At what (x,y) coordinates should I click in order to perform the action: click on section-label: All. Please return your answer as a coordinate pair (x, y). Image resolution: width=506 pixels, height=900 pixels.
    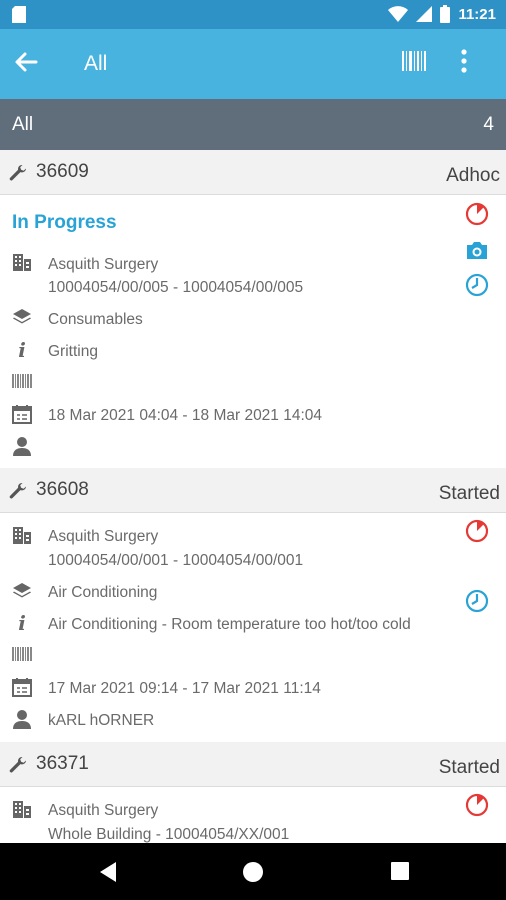
    Looking at the image, I should click on (23, 124).